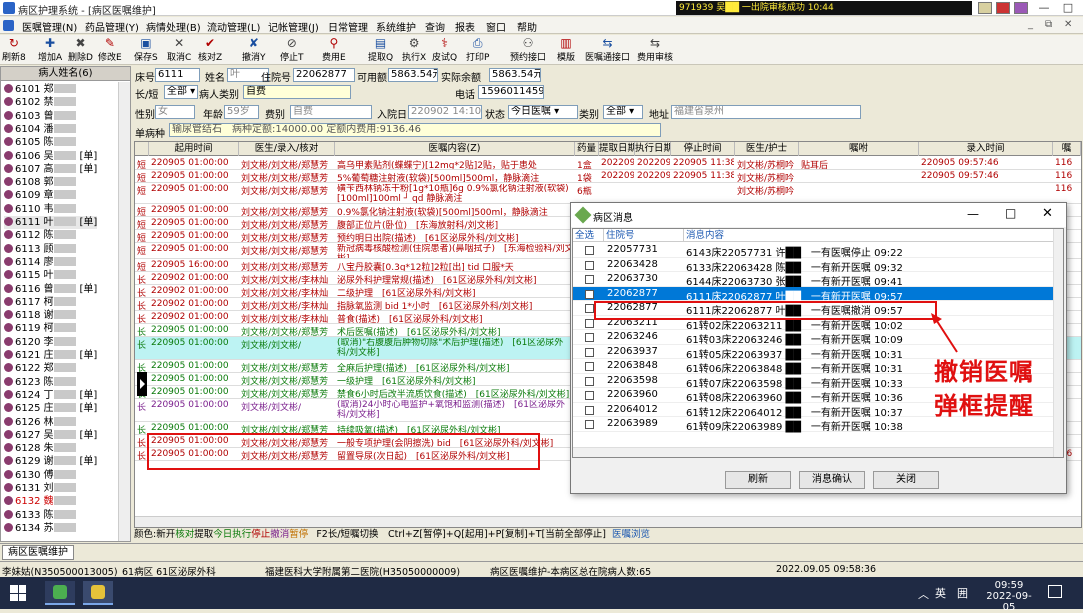 The width and height of the screenshot is (1083, 613). What do you see at coordinates (813, 294) in the screenshot?
I see `message-row: 22062877 6111床22062877 叶██ 一有新开医嘱 09:57` at bounding box center [813, 294].